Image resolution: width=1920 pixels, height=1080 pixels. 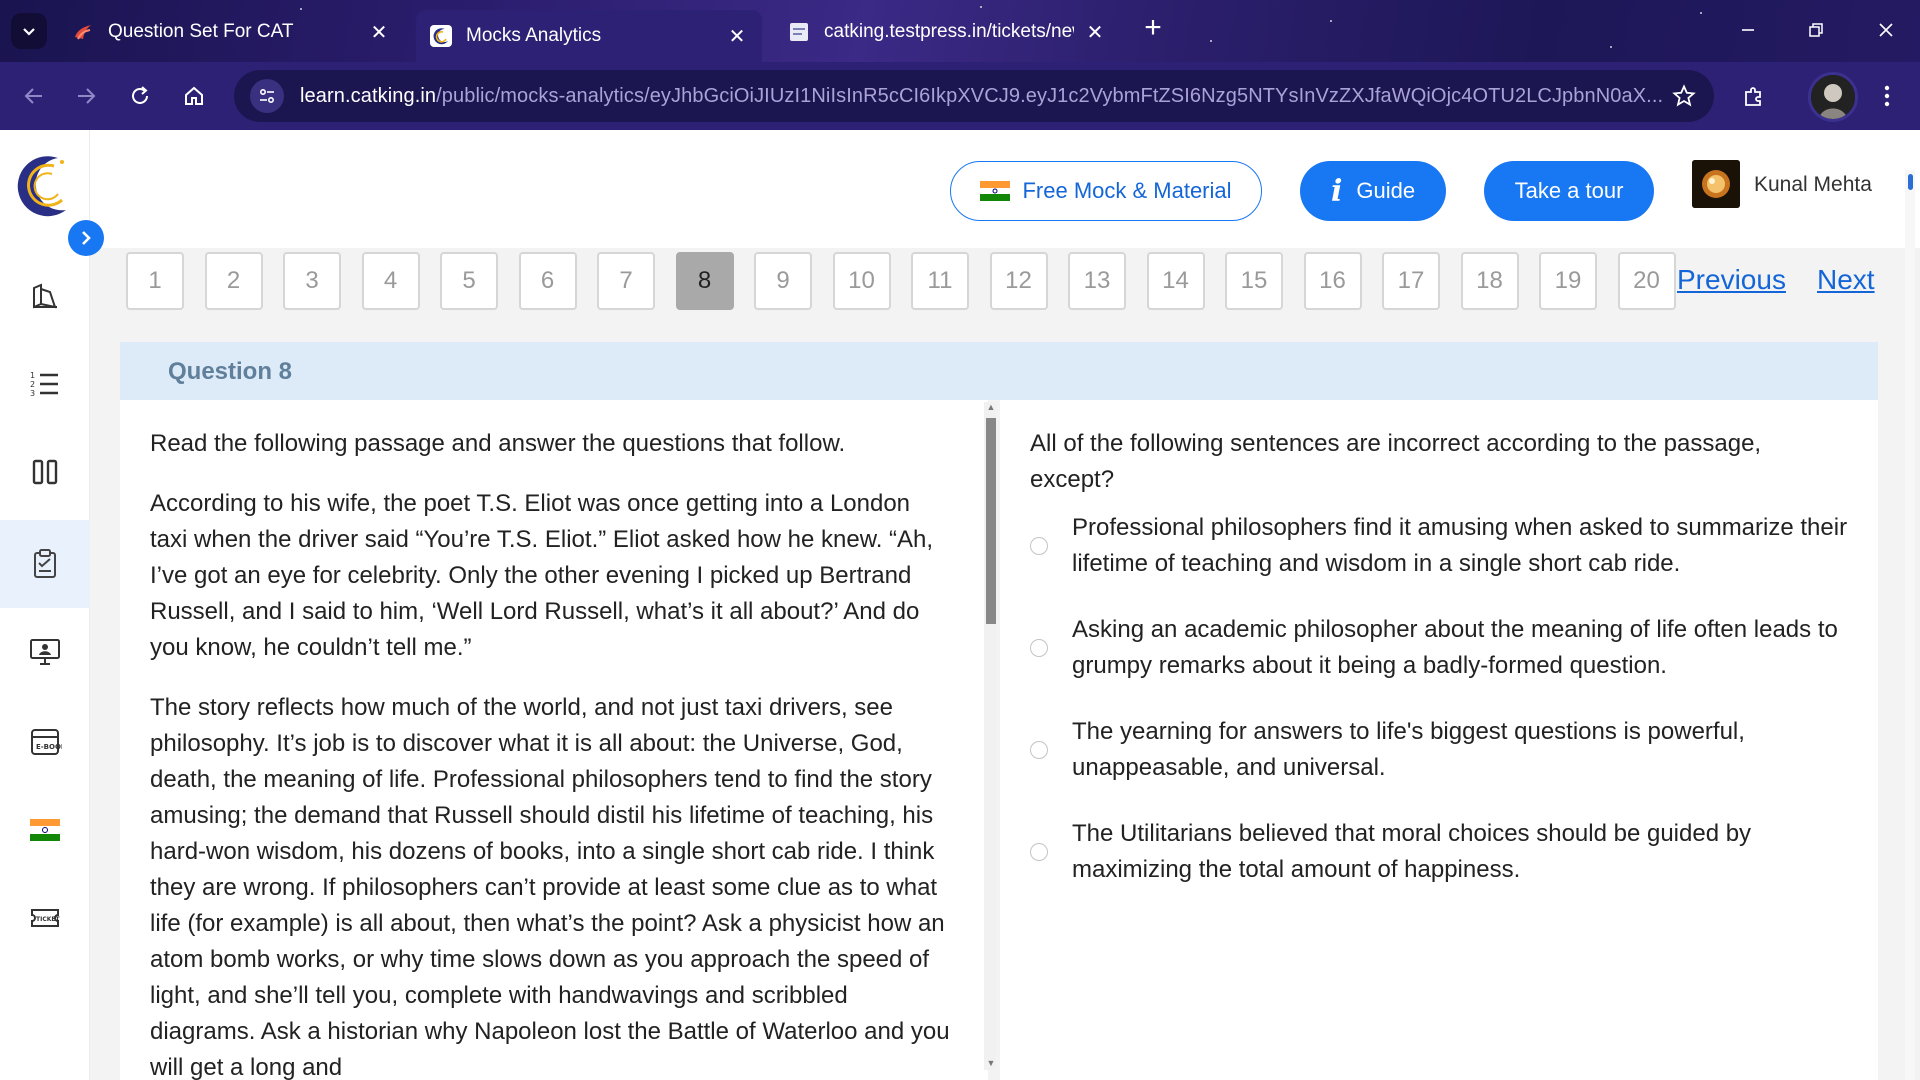 What do you see at coordinates (469, 281) in the screenshot?
I see `question-number-button: 5` at bounding box center [469, 281].